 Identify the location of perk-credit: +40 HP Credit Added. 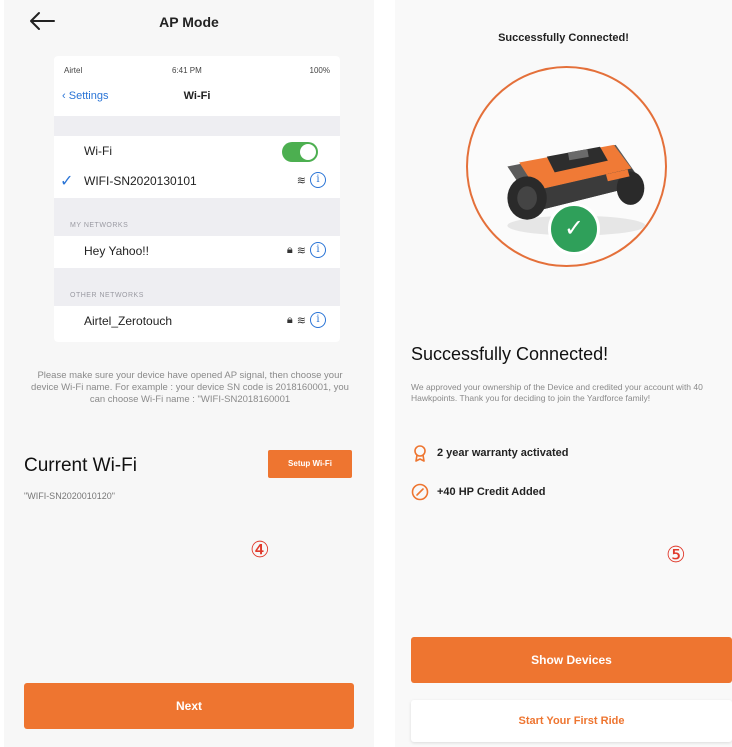
(478, 492).